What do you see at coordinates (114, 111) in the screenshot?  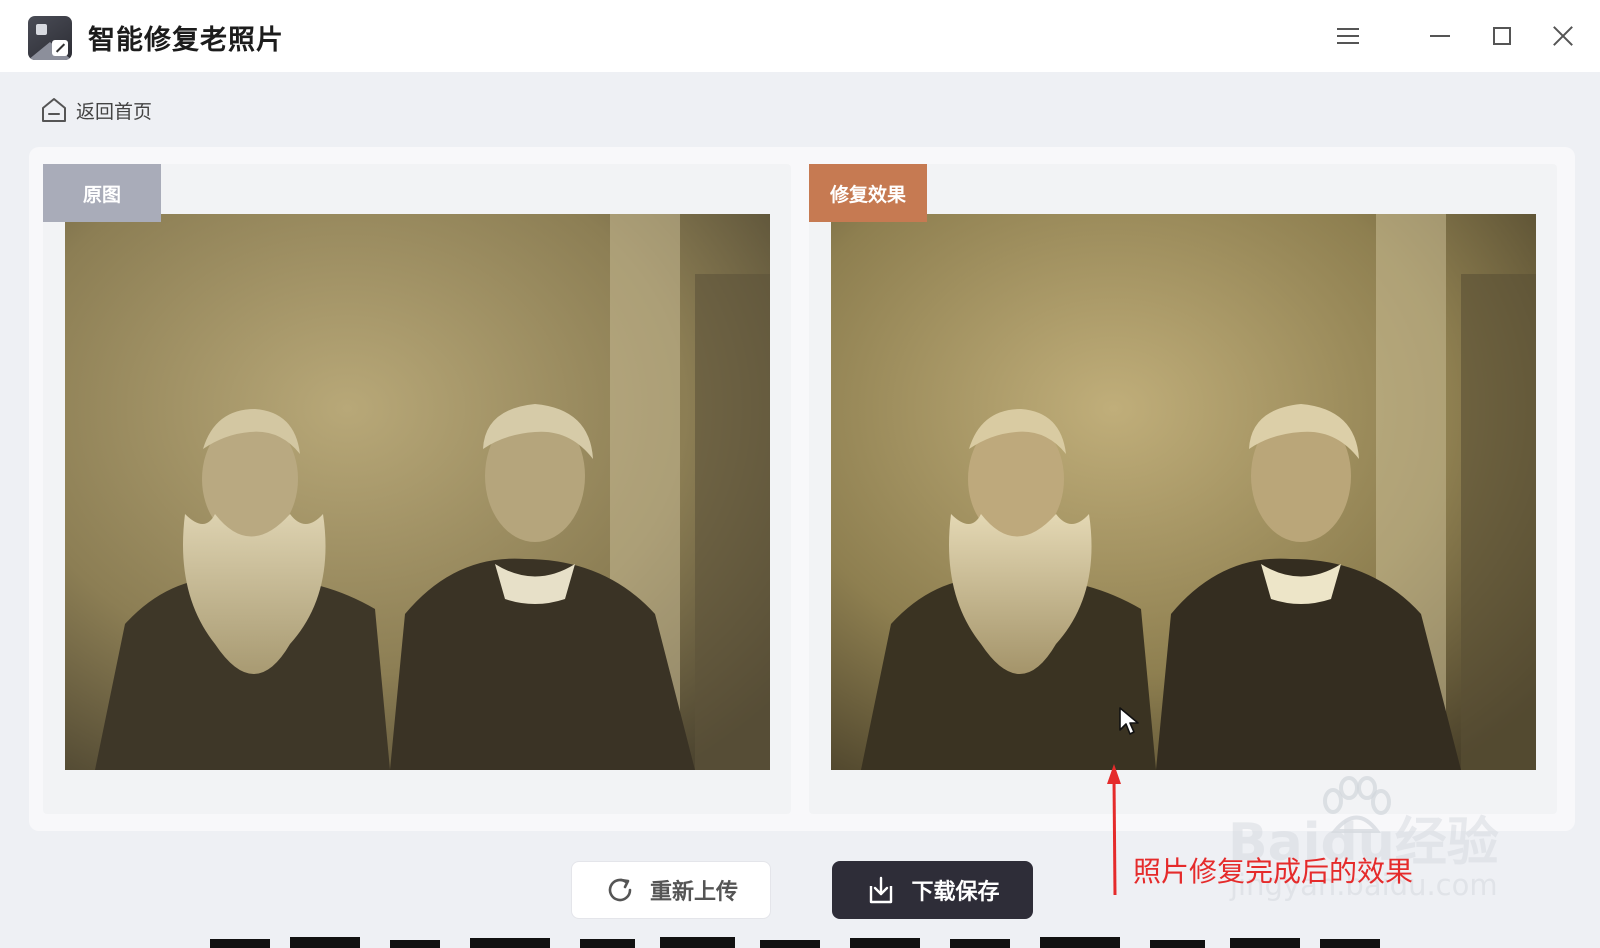 I see `back-home-label: 返回首页` at bounding box center [114, 111].